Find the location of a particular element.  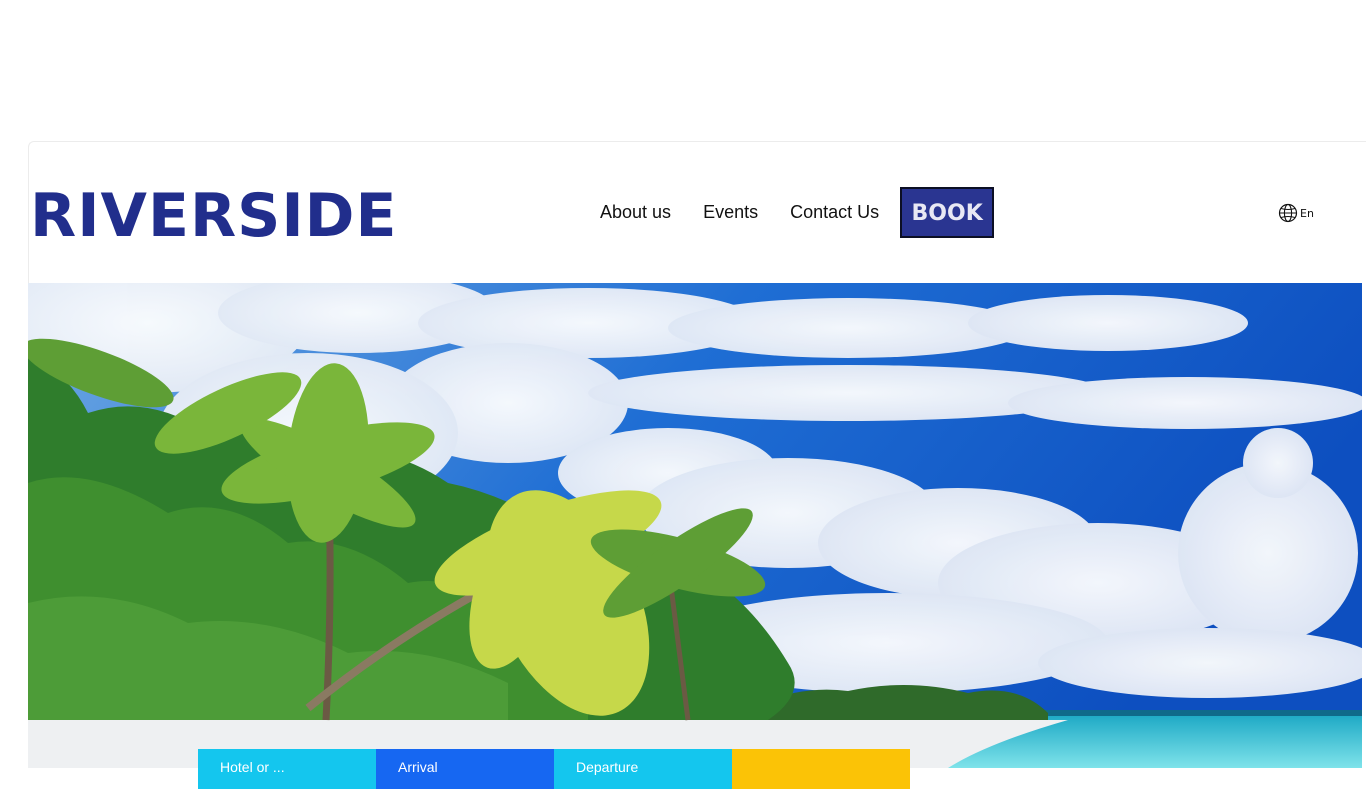

logo: RIVERSIDE is located at coordinates (213, 216).